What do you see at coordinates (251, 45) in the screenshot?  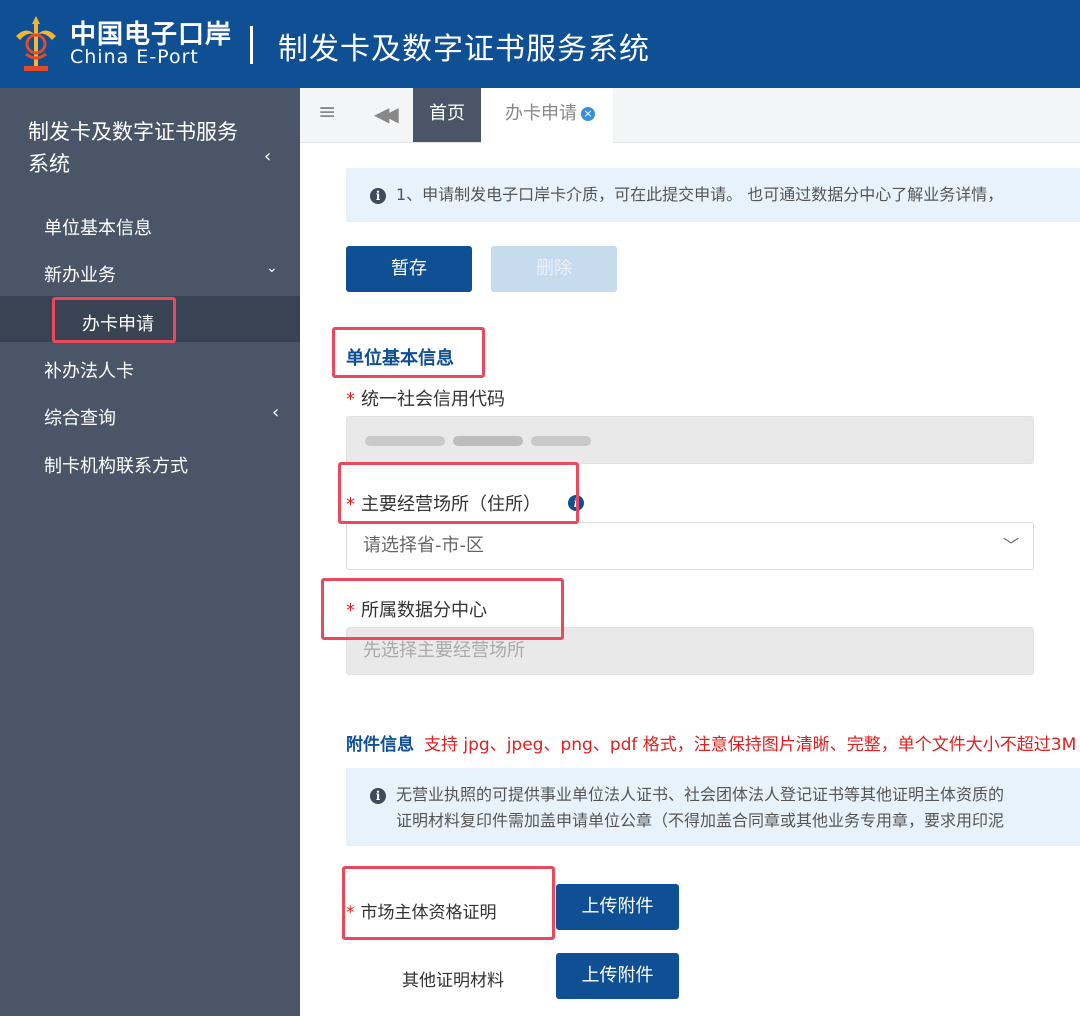 I see `header-divider` at bounding box center [251, 45].